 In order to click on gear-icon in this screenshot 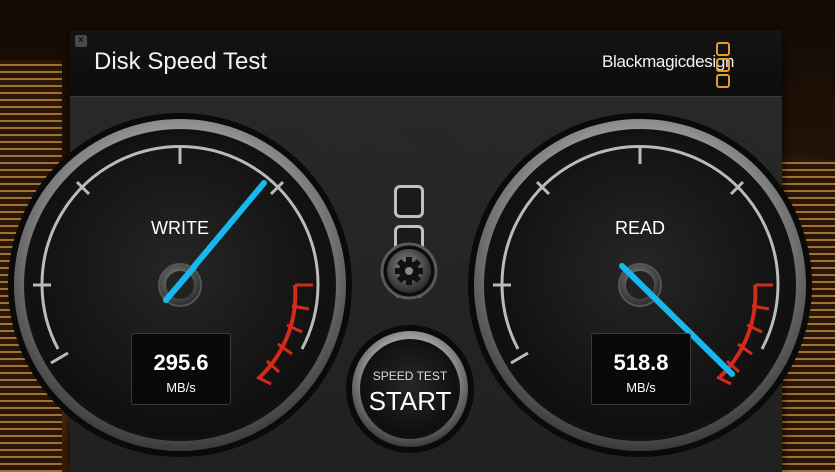, I will do `click(409, 271)`.